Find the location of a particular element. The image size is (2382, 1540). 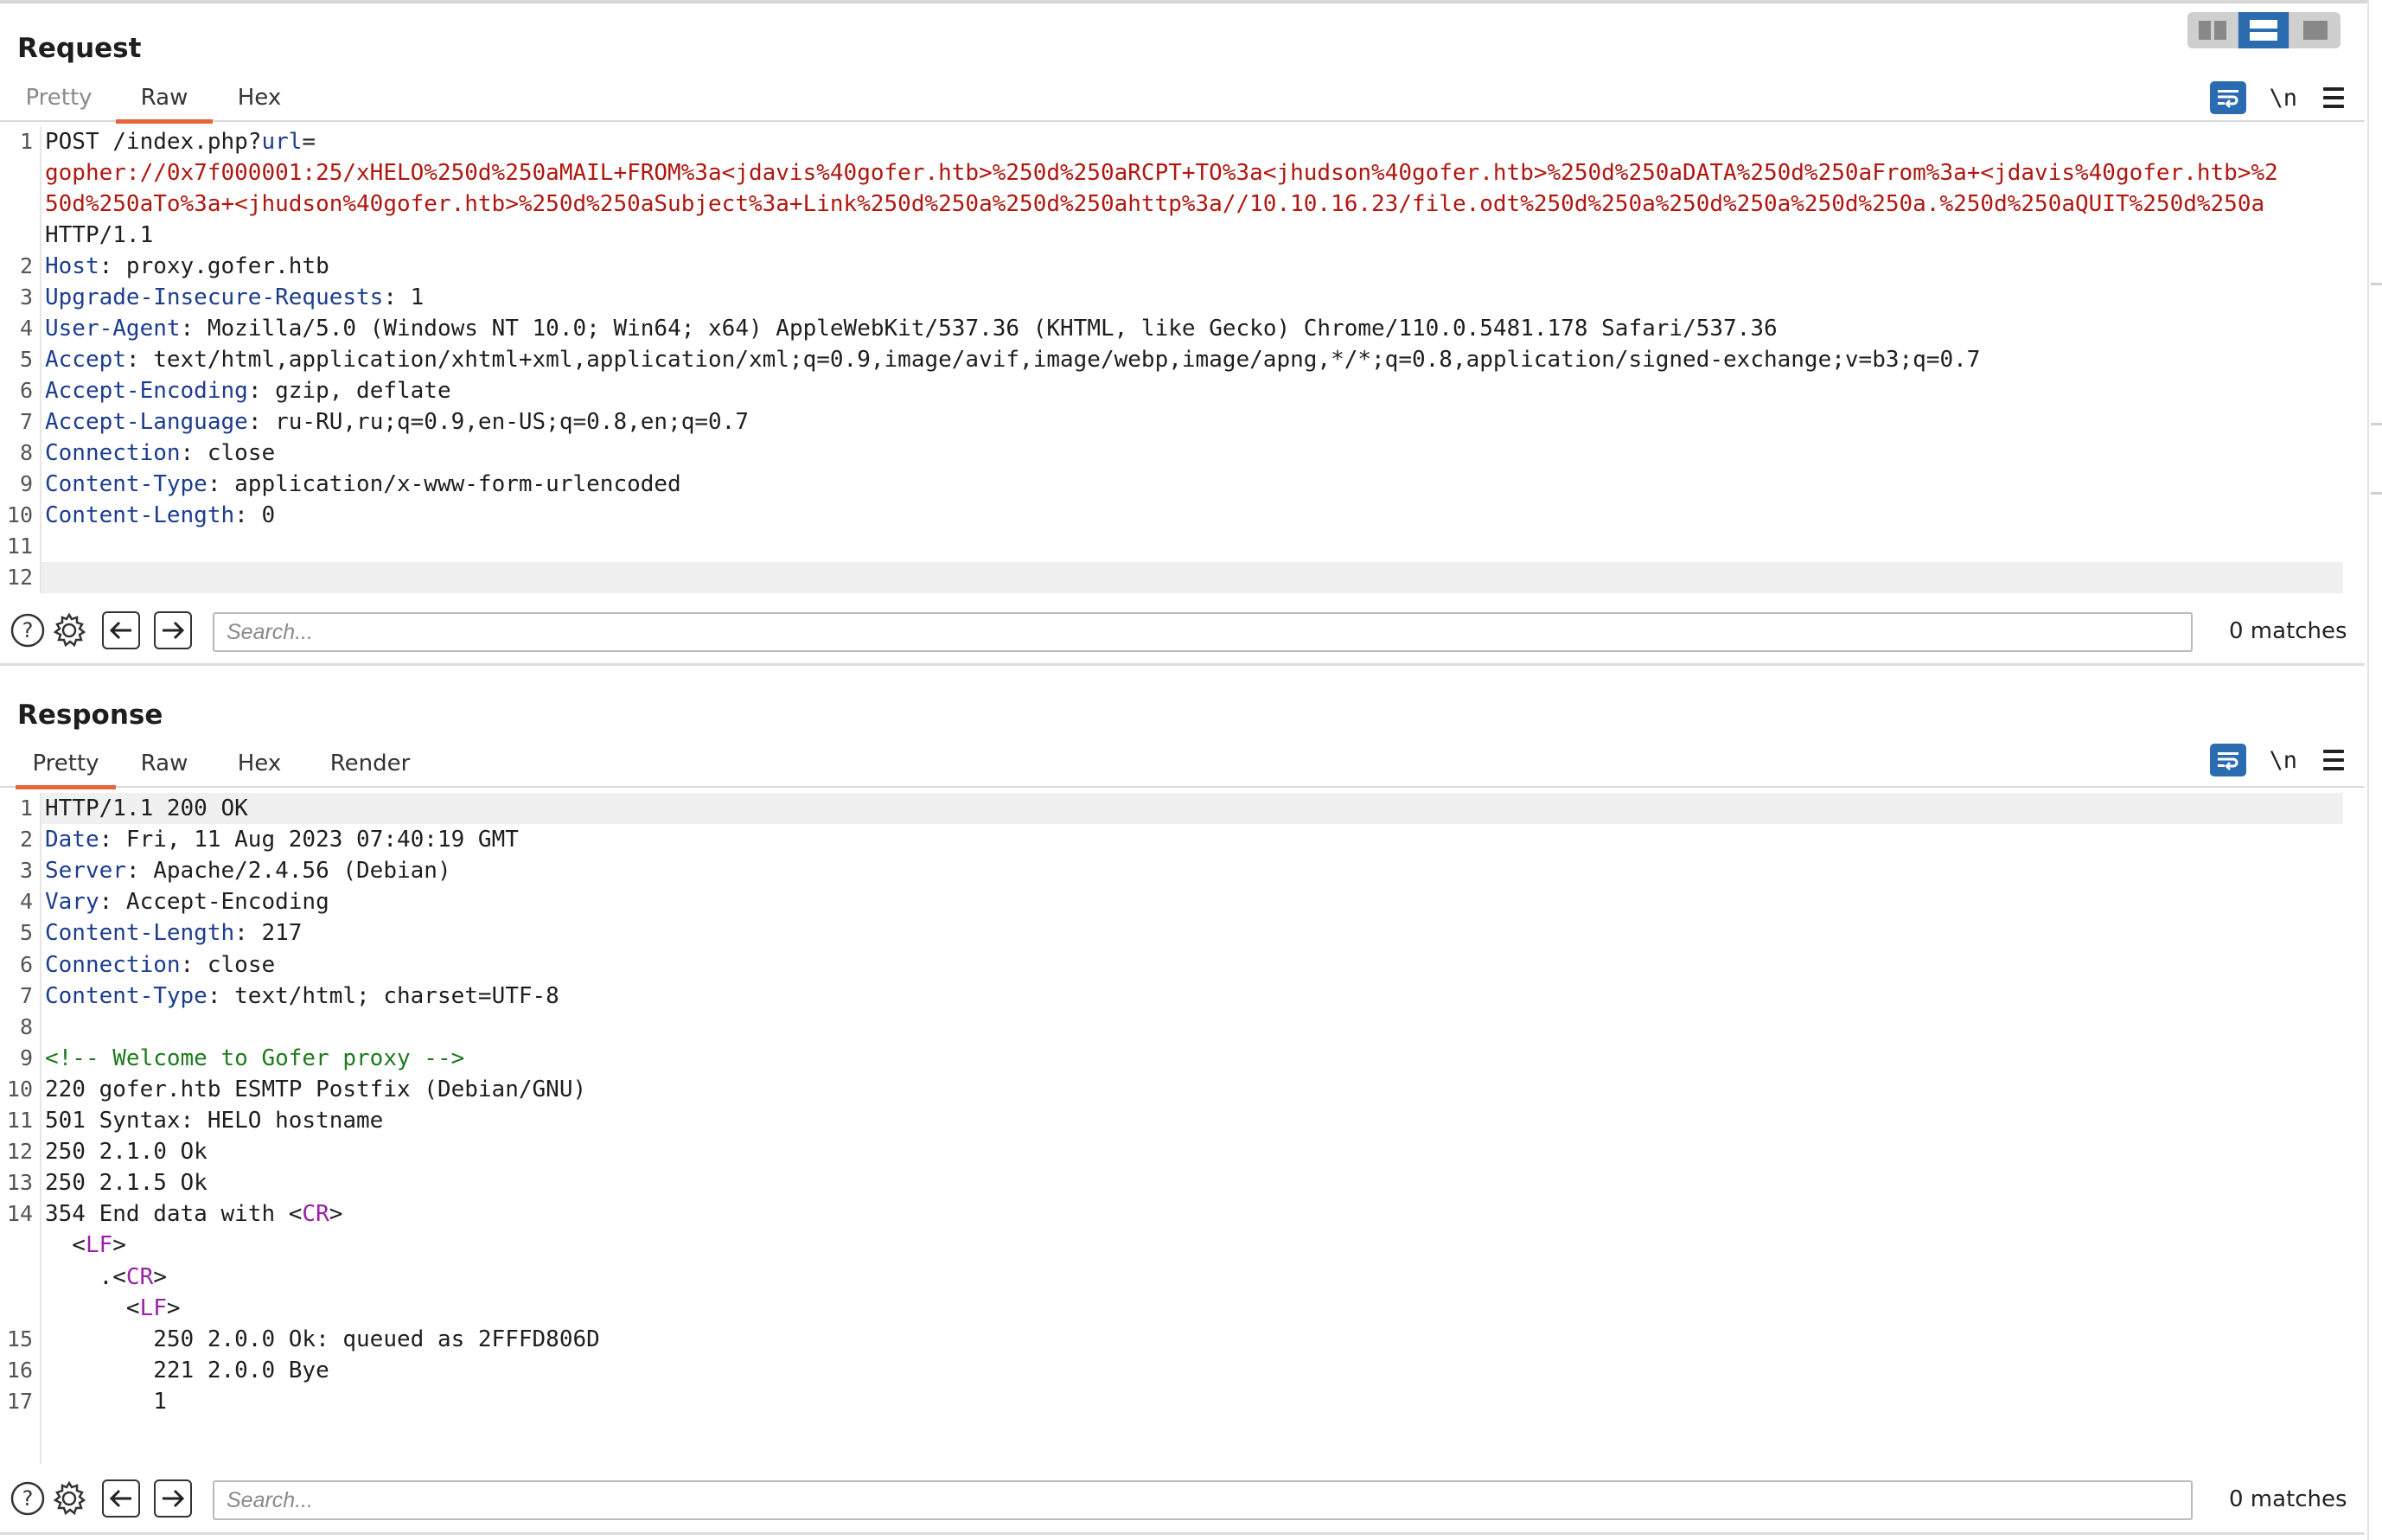

request-tab-pretty: Pretty is located at coordinates (59, 97).